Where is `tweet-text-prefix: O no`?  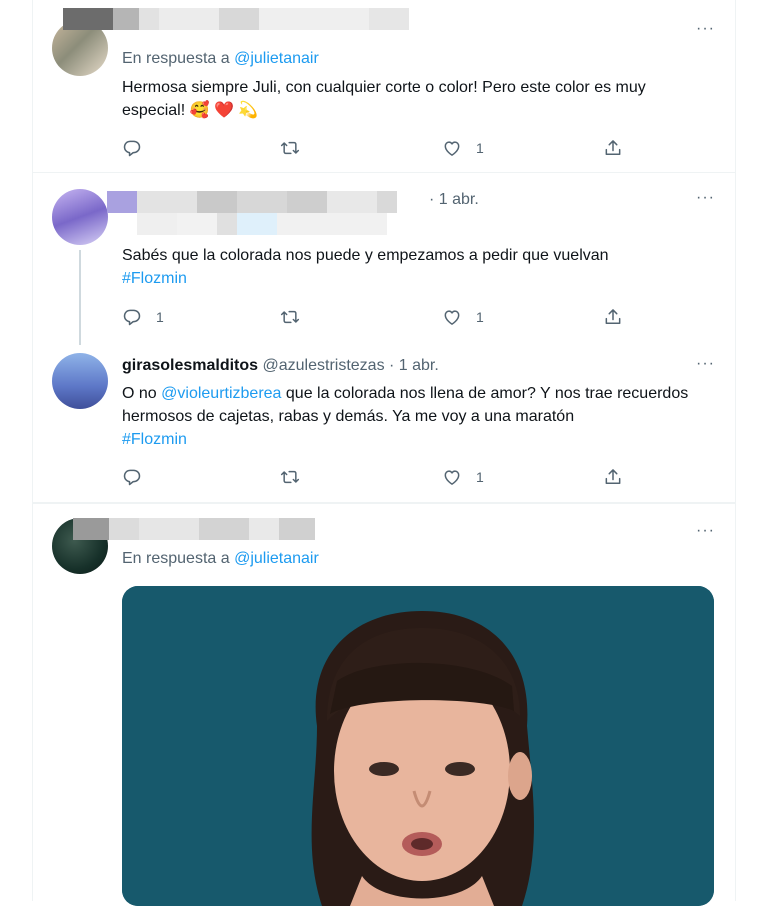 tweet-text-prefix: O no is located at coordinates (139, 393).